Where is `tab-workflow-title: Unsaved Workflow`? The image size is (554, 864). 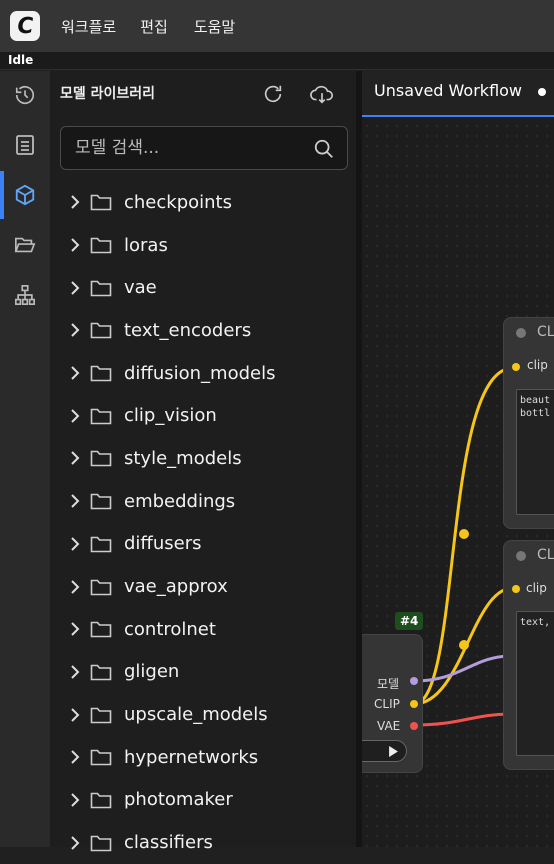 tab-workflow-title: Unsaved Workflow is located at coordinates (448, 90).